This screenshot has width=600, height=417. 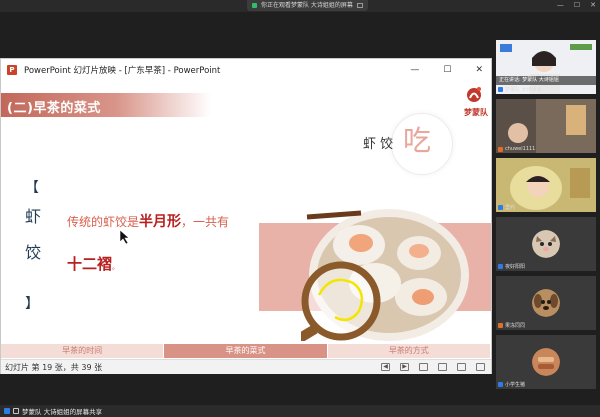 What do you see at coordinates (32, 188) in the screenshot?
I see `bracket-open: 【` at bounding box center [32, 188].